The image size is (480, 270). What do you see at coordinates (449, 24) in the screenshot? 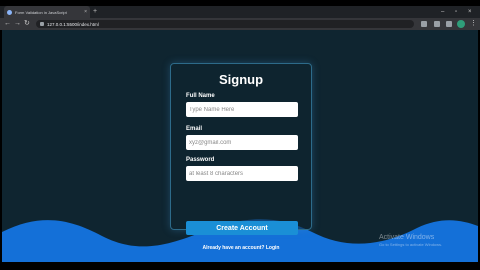
I see `sidebar-icon` at bounding box center [449, 24].